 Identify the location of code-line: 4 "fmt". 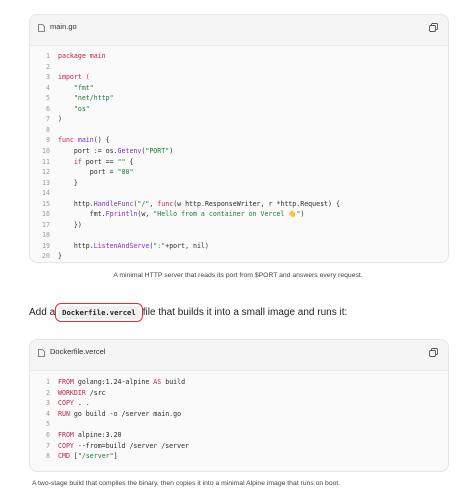
(239, 88).